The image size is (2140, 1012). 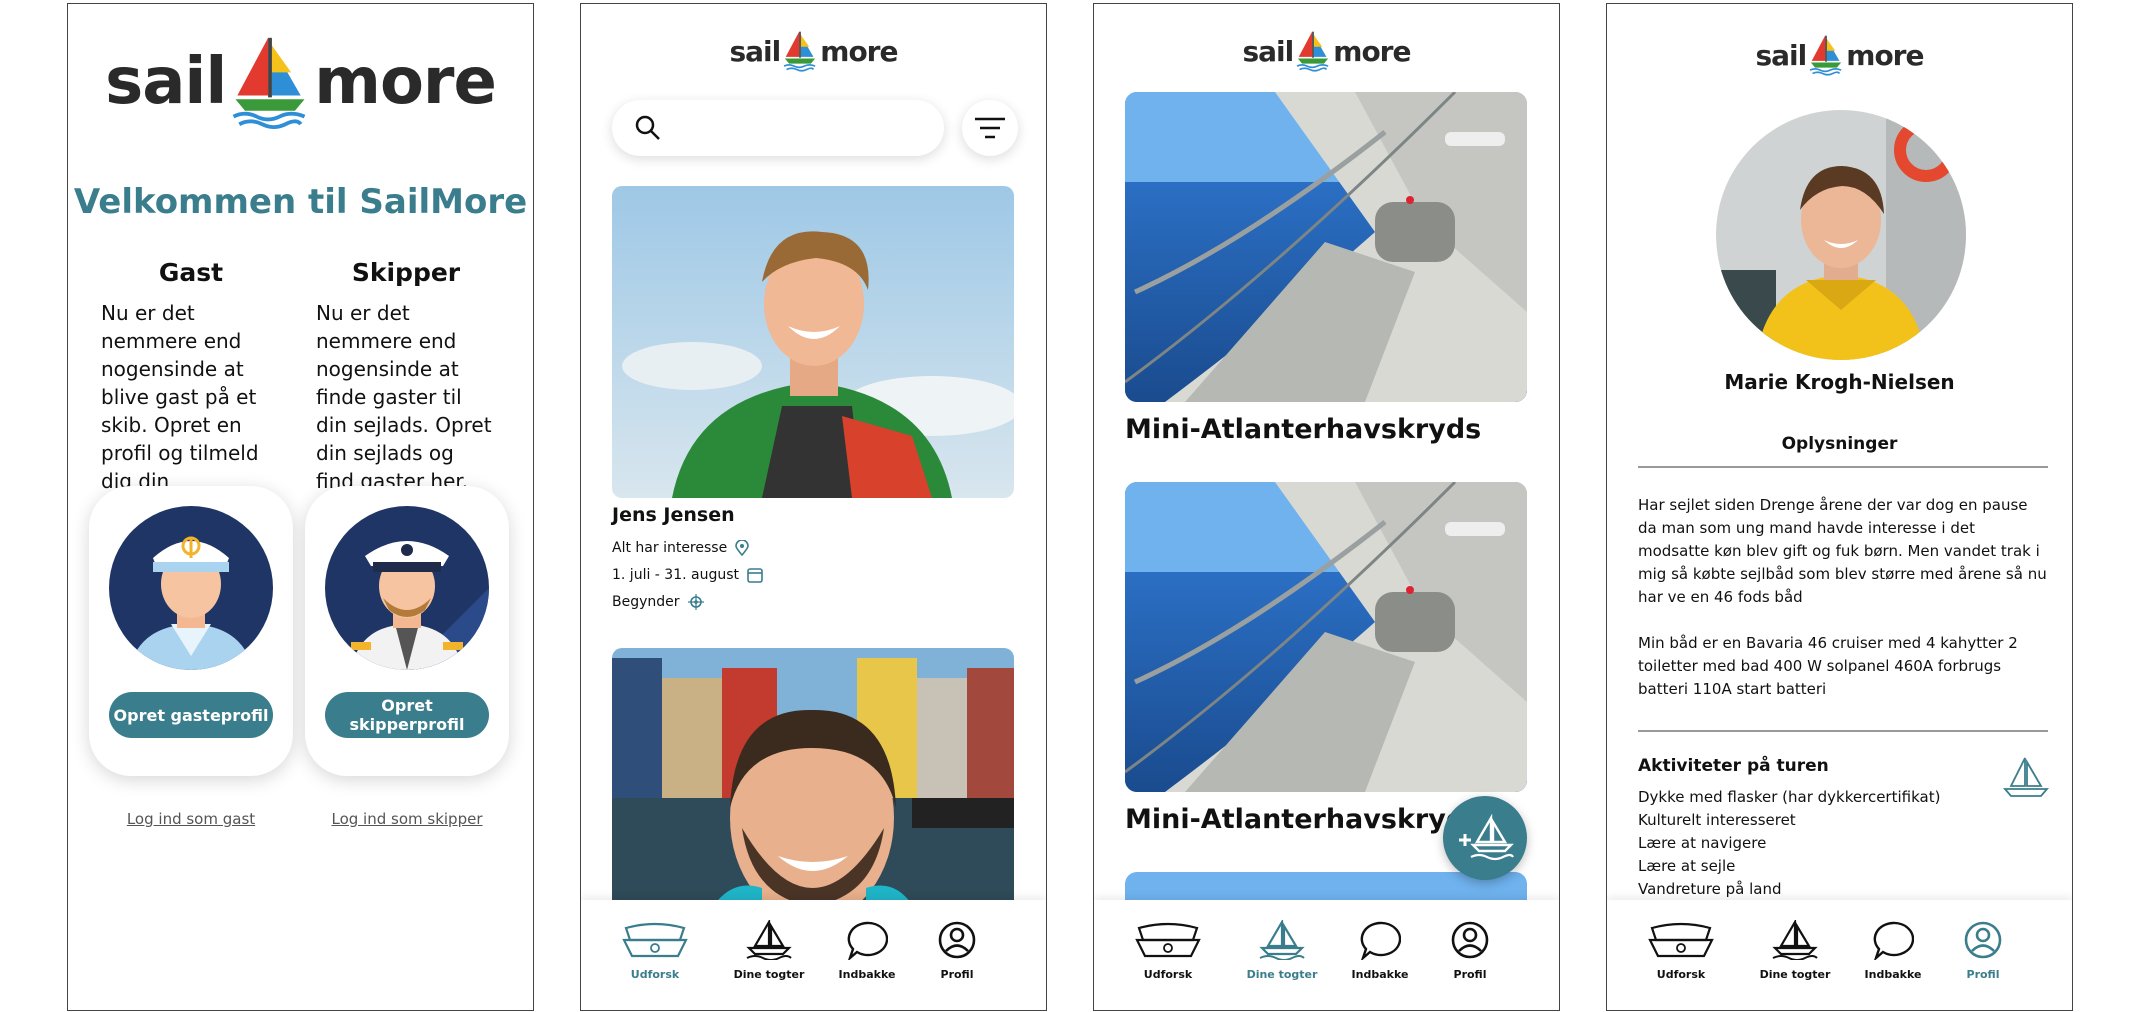 I want to click on captain-avatar, so click(x=407, y=588).